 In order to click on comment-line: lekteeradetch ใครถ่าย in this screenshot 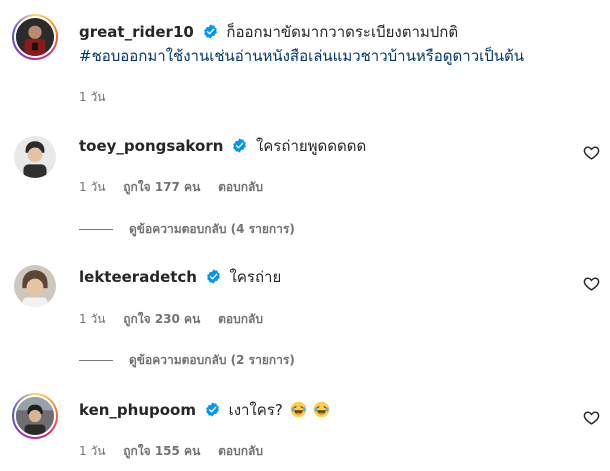, I will do `click(180, 277)`.